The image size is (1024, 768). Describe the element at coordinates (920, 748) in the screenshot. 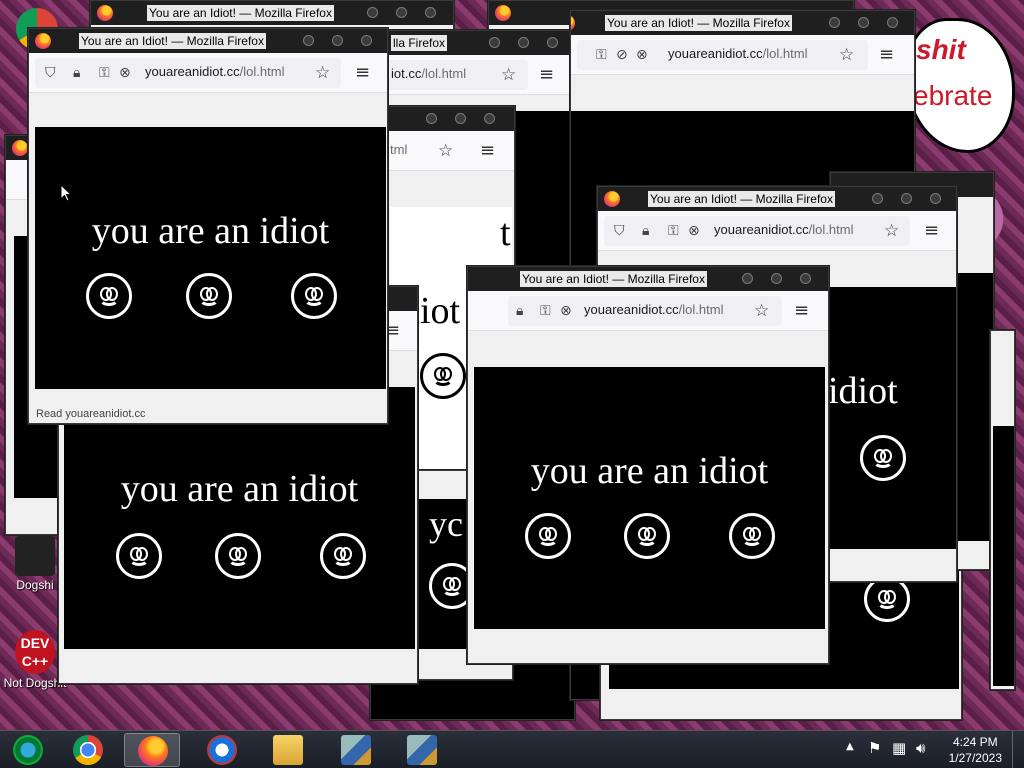

I see `volume-icon: 🔊︎` at that location.